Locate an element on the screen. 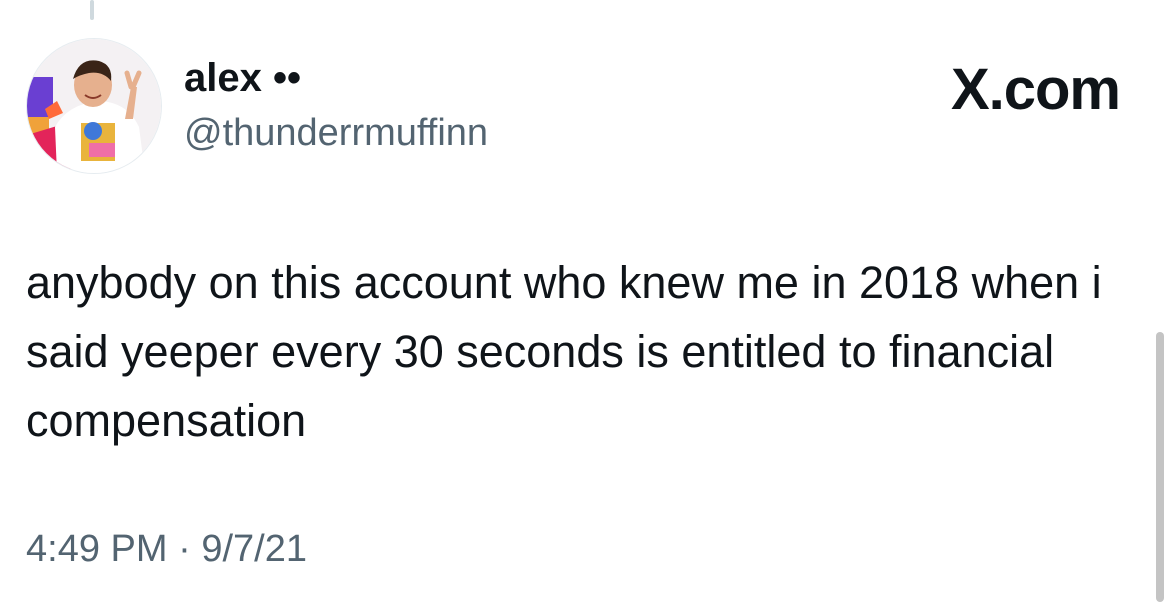 This screenshot has width=1170, height=607. author-display-name: alex •• is located at coordinates (242, 78).